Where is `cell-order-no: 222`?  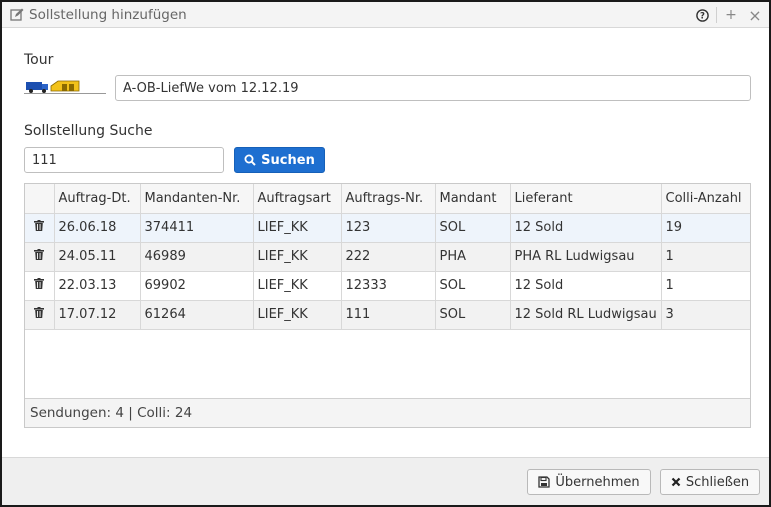
cell-order-no: 222 is located at coordinates (388, 256).